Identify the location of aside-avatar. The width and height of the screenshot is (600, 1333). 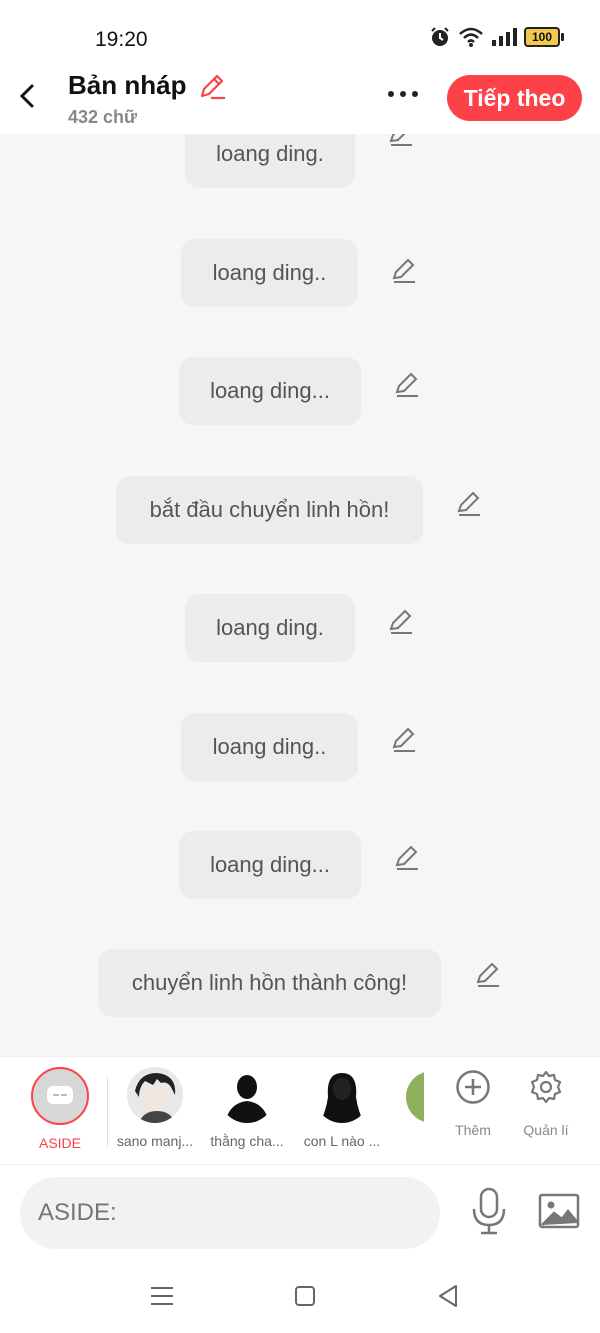
(60, 1096).